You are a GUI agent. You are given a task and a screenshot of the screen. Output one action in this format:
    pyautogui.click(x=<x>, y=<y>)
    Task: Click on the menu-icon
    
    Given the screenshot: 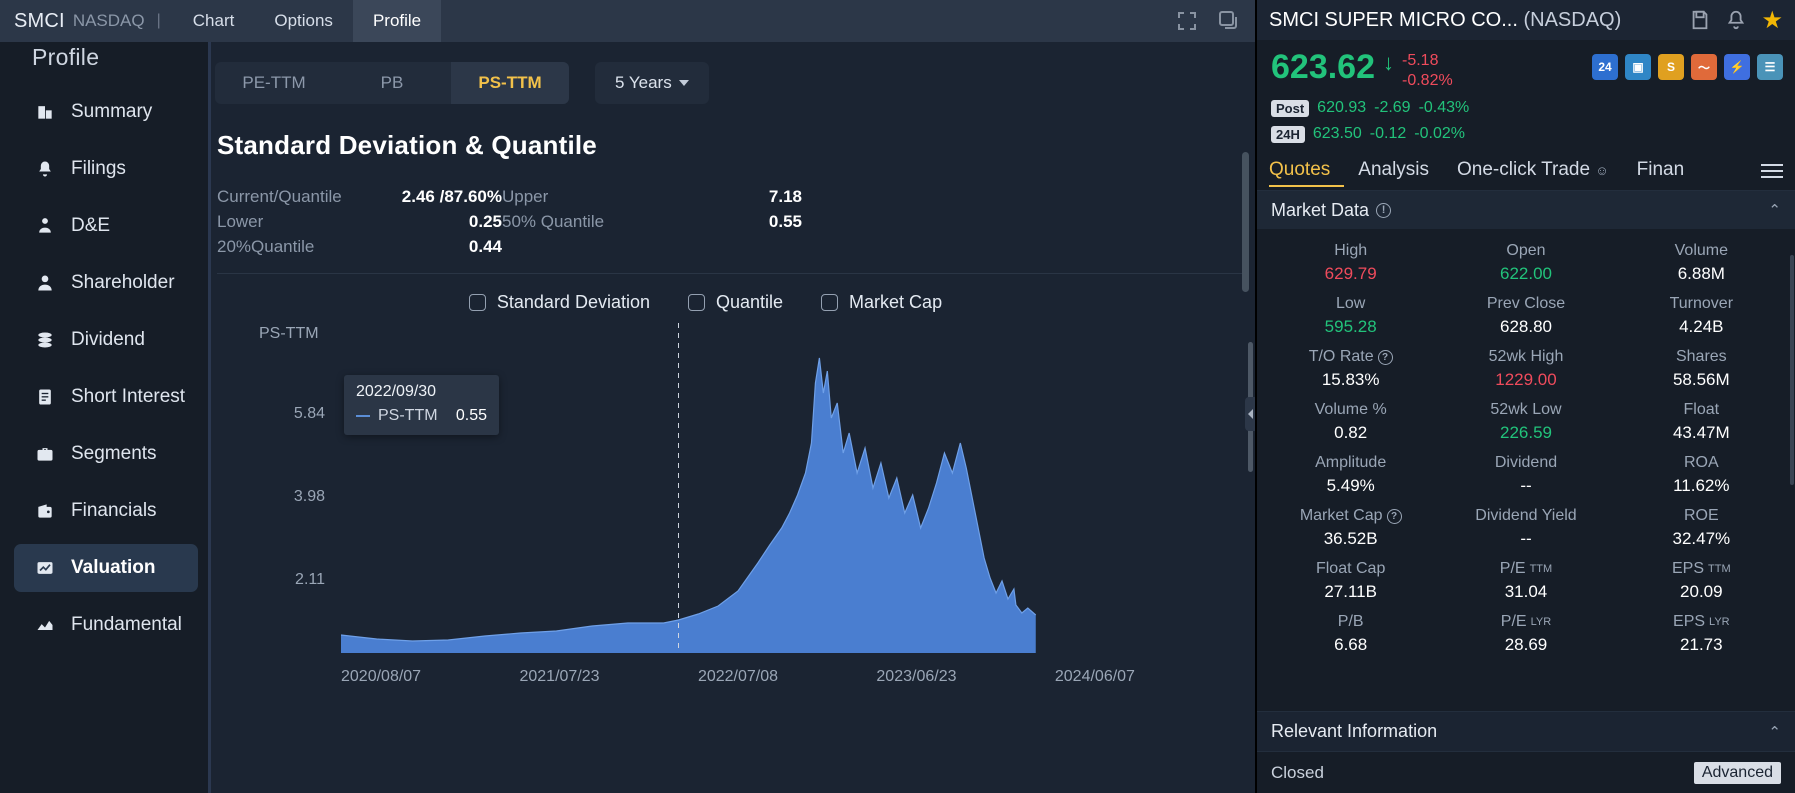 What is the action you would take?
    pyautogui.click(x=1772, y=170)
    